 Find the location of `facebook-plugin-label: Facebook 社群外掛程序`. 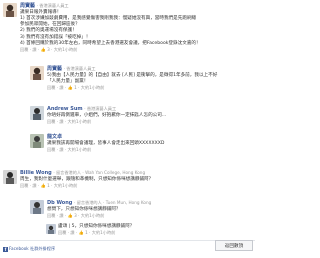

facebook-plugin-label: Facebook 社群外掛程序 is located at coordinates (32, 248).